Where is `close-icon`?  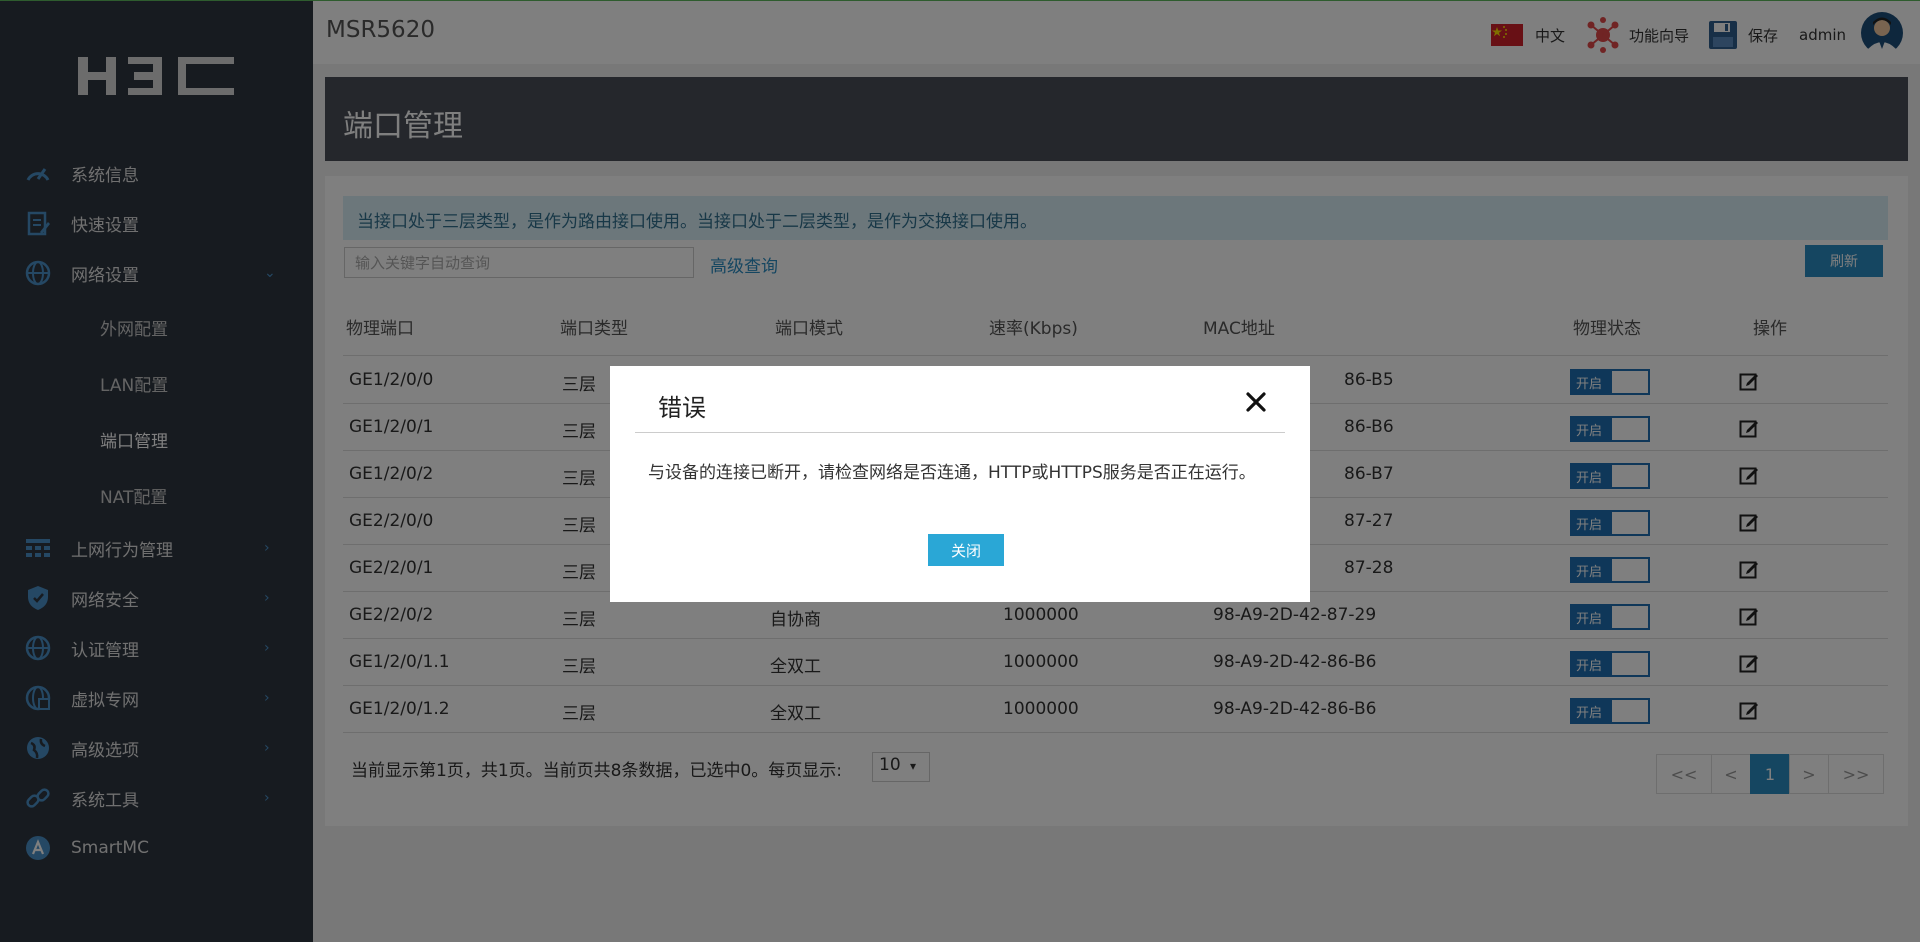
close-icon is located at coordinates (1256, 402).